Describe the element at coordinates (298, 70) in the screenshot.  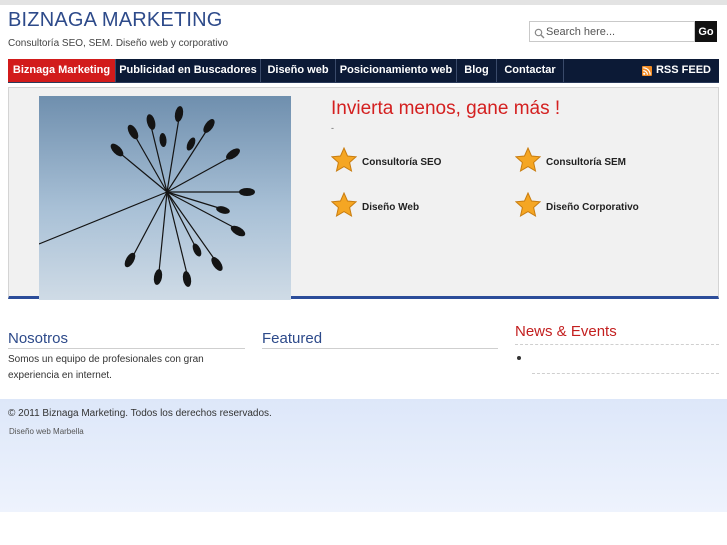
I see `nav-item-diseno-web: Diseño web` at that location.